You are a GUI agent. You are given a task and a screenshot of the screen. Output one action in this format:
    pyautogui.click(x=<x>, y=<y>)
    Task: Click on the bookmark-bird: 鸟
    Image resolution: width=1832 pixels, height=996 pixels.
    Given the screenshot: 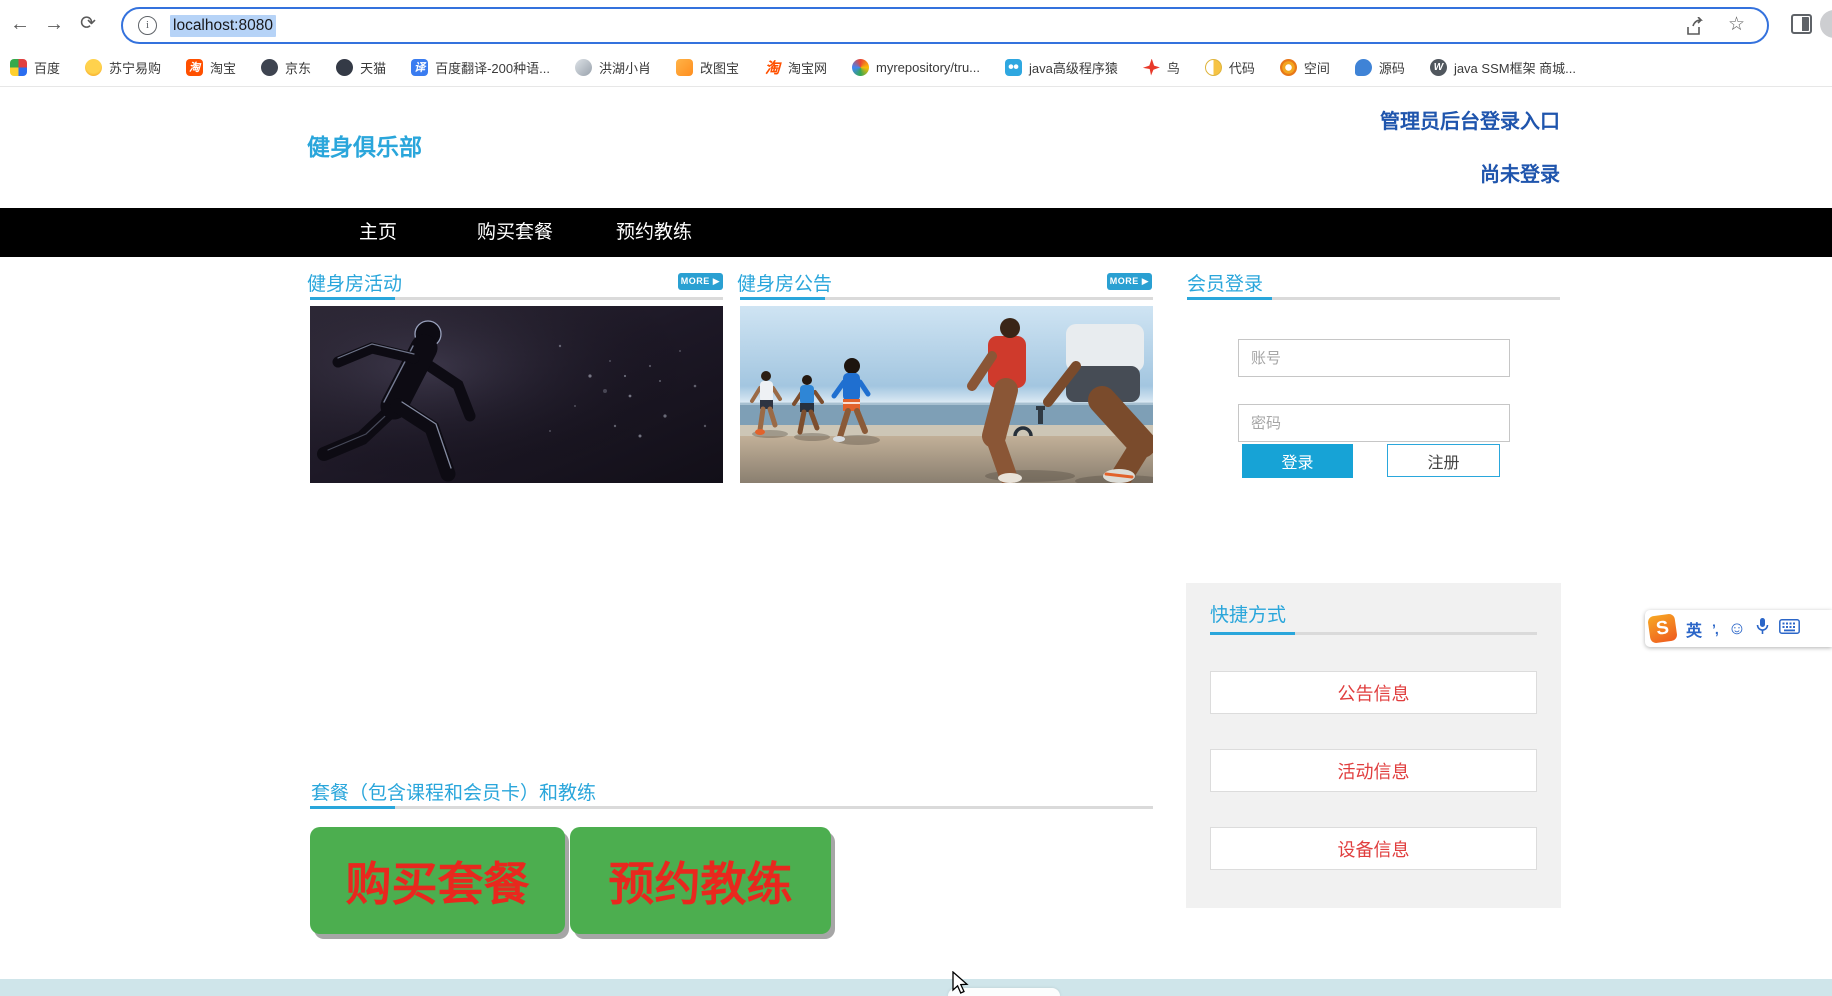 What is the action you would take?
    pyautogui.click(x=1161, y=67)
    